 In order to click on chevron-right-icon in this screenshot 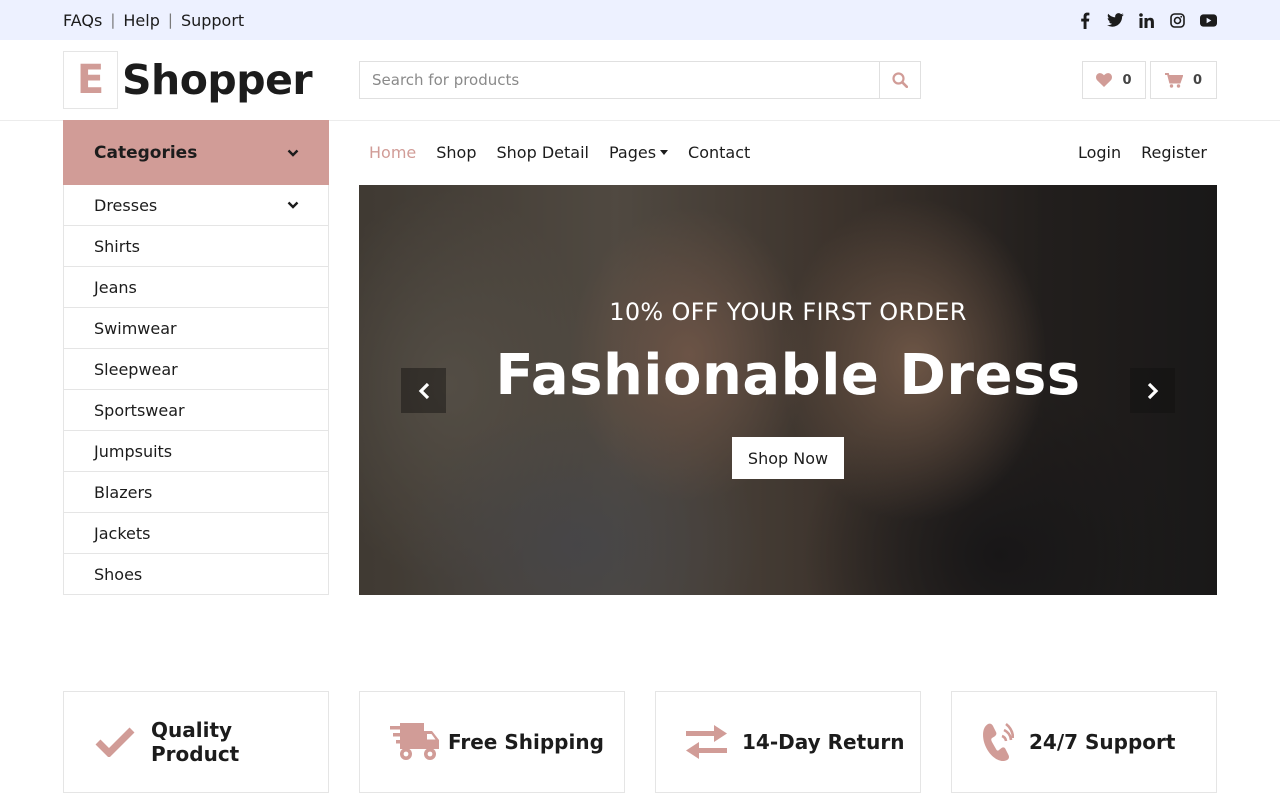, I will do `click(1152, 390)`.